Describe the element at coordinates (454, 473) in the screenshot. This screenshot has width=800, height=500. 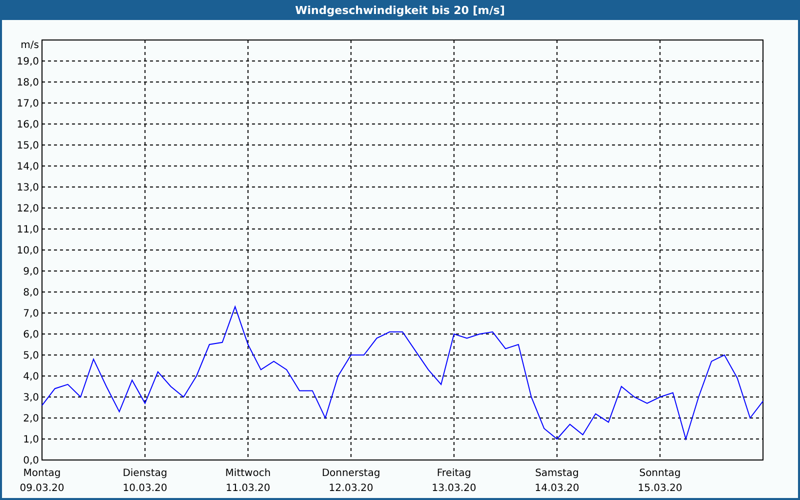
I see `x-tick-label: Freitag` at that location.